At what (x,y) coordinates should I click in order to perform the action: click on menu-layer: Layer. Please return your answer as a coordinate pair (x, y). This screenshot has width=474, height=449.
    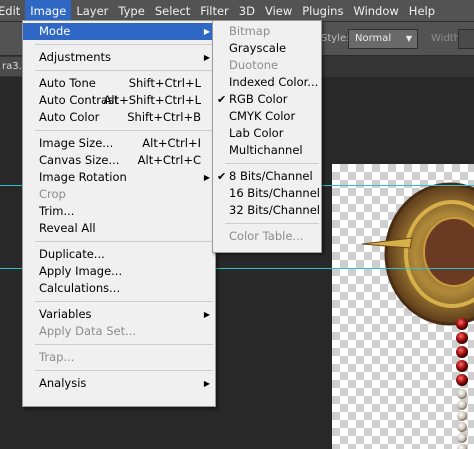
    Looking at the image, I should click on (92, 11).